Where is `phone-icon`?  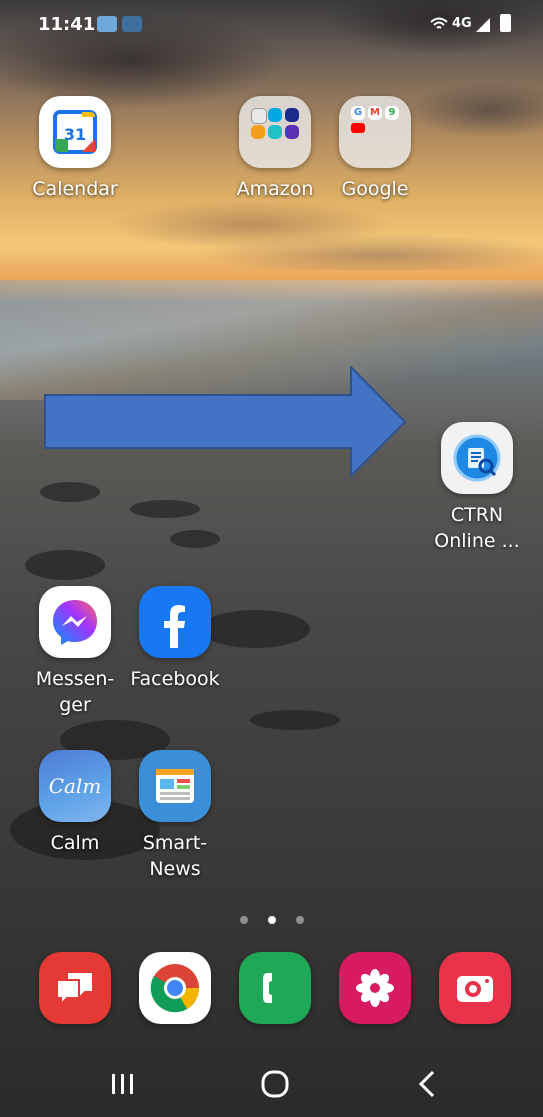 phone-icon is located at coordinates (275, 988).